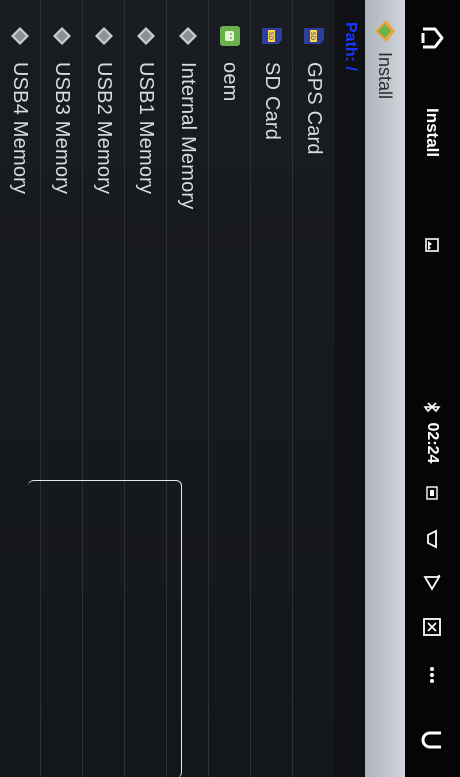  Describe the element at coordinates (104, 128) in the screenshot. I see `list-item-label: USB2 Memory` at that location.